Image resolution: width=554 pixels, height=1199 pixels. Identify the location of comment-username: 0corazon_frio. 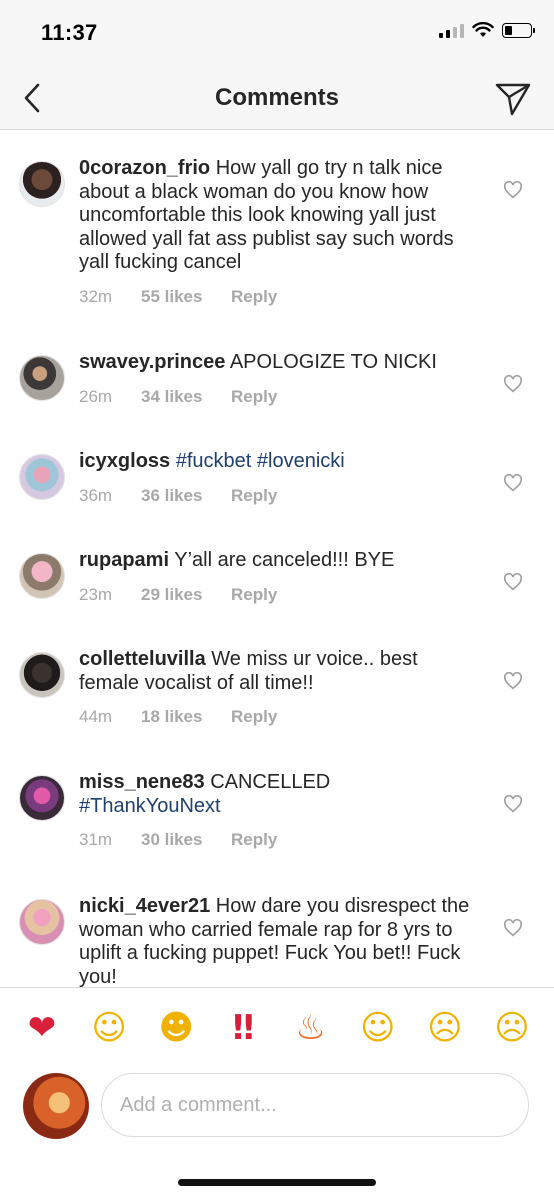
(144, 168).